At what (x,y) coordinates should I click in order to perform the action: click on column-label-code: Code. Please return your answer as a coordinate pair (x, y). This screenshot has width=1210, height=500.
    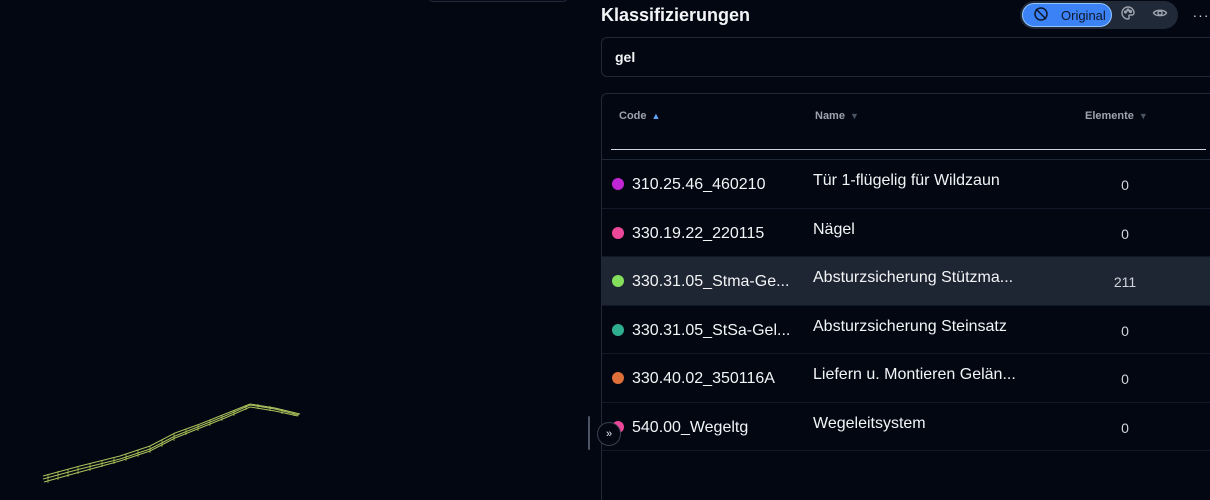
    Looking at the image, I should click on (633, 116).